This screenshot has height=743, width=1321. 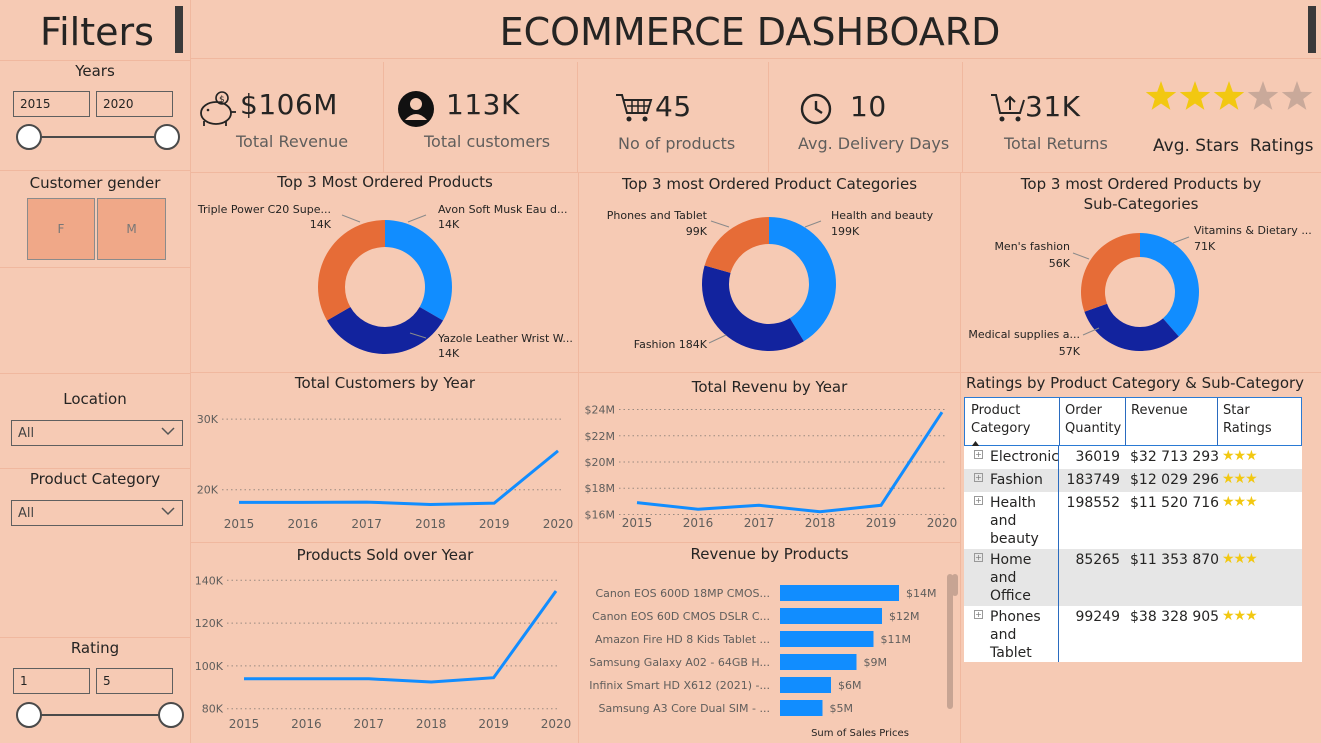 I want to click on donut-value: 14K, so click(x=449, y=353).